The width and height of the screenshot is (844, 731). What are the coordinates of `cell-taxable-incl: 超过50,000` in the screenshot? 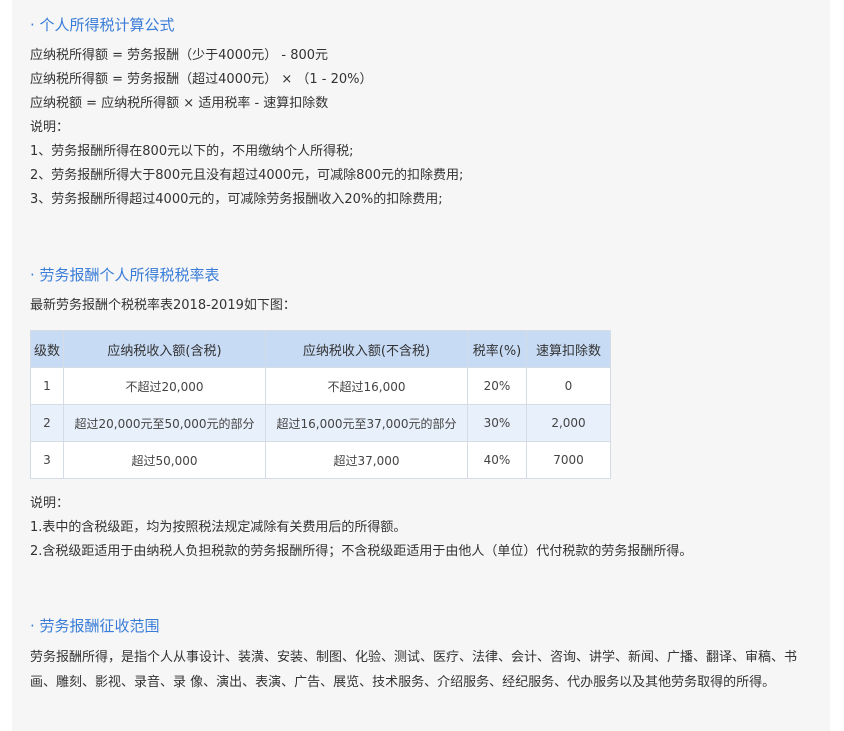 It's located at (164, 460).